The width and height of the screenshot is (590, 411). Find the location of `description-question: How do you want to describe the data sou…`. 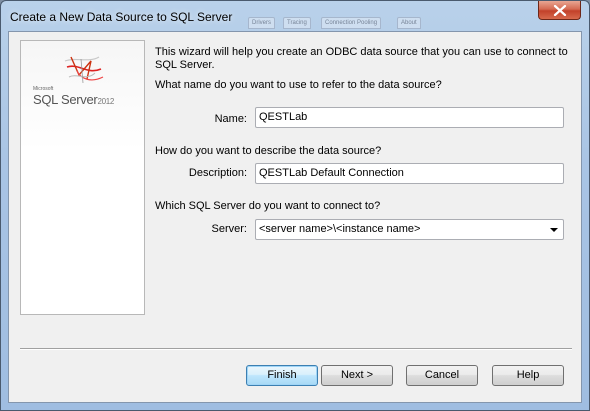

description-question: How do you want to describe the data sou… is located at coordinates (268, 151).